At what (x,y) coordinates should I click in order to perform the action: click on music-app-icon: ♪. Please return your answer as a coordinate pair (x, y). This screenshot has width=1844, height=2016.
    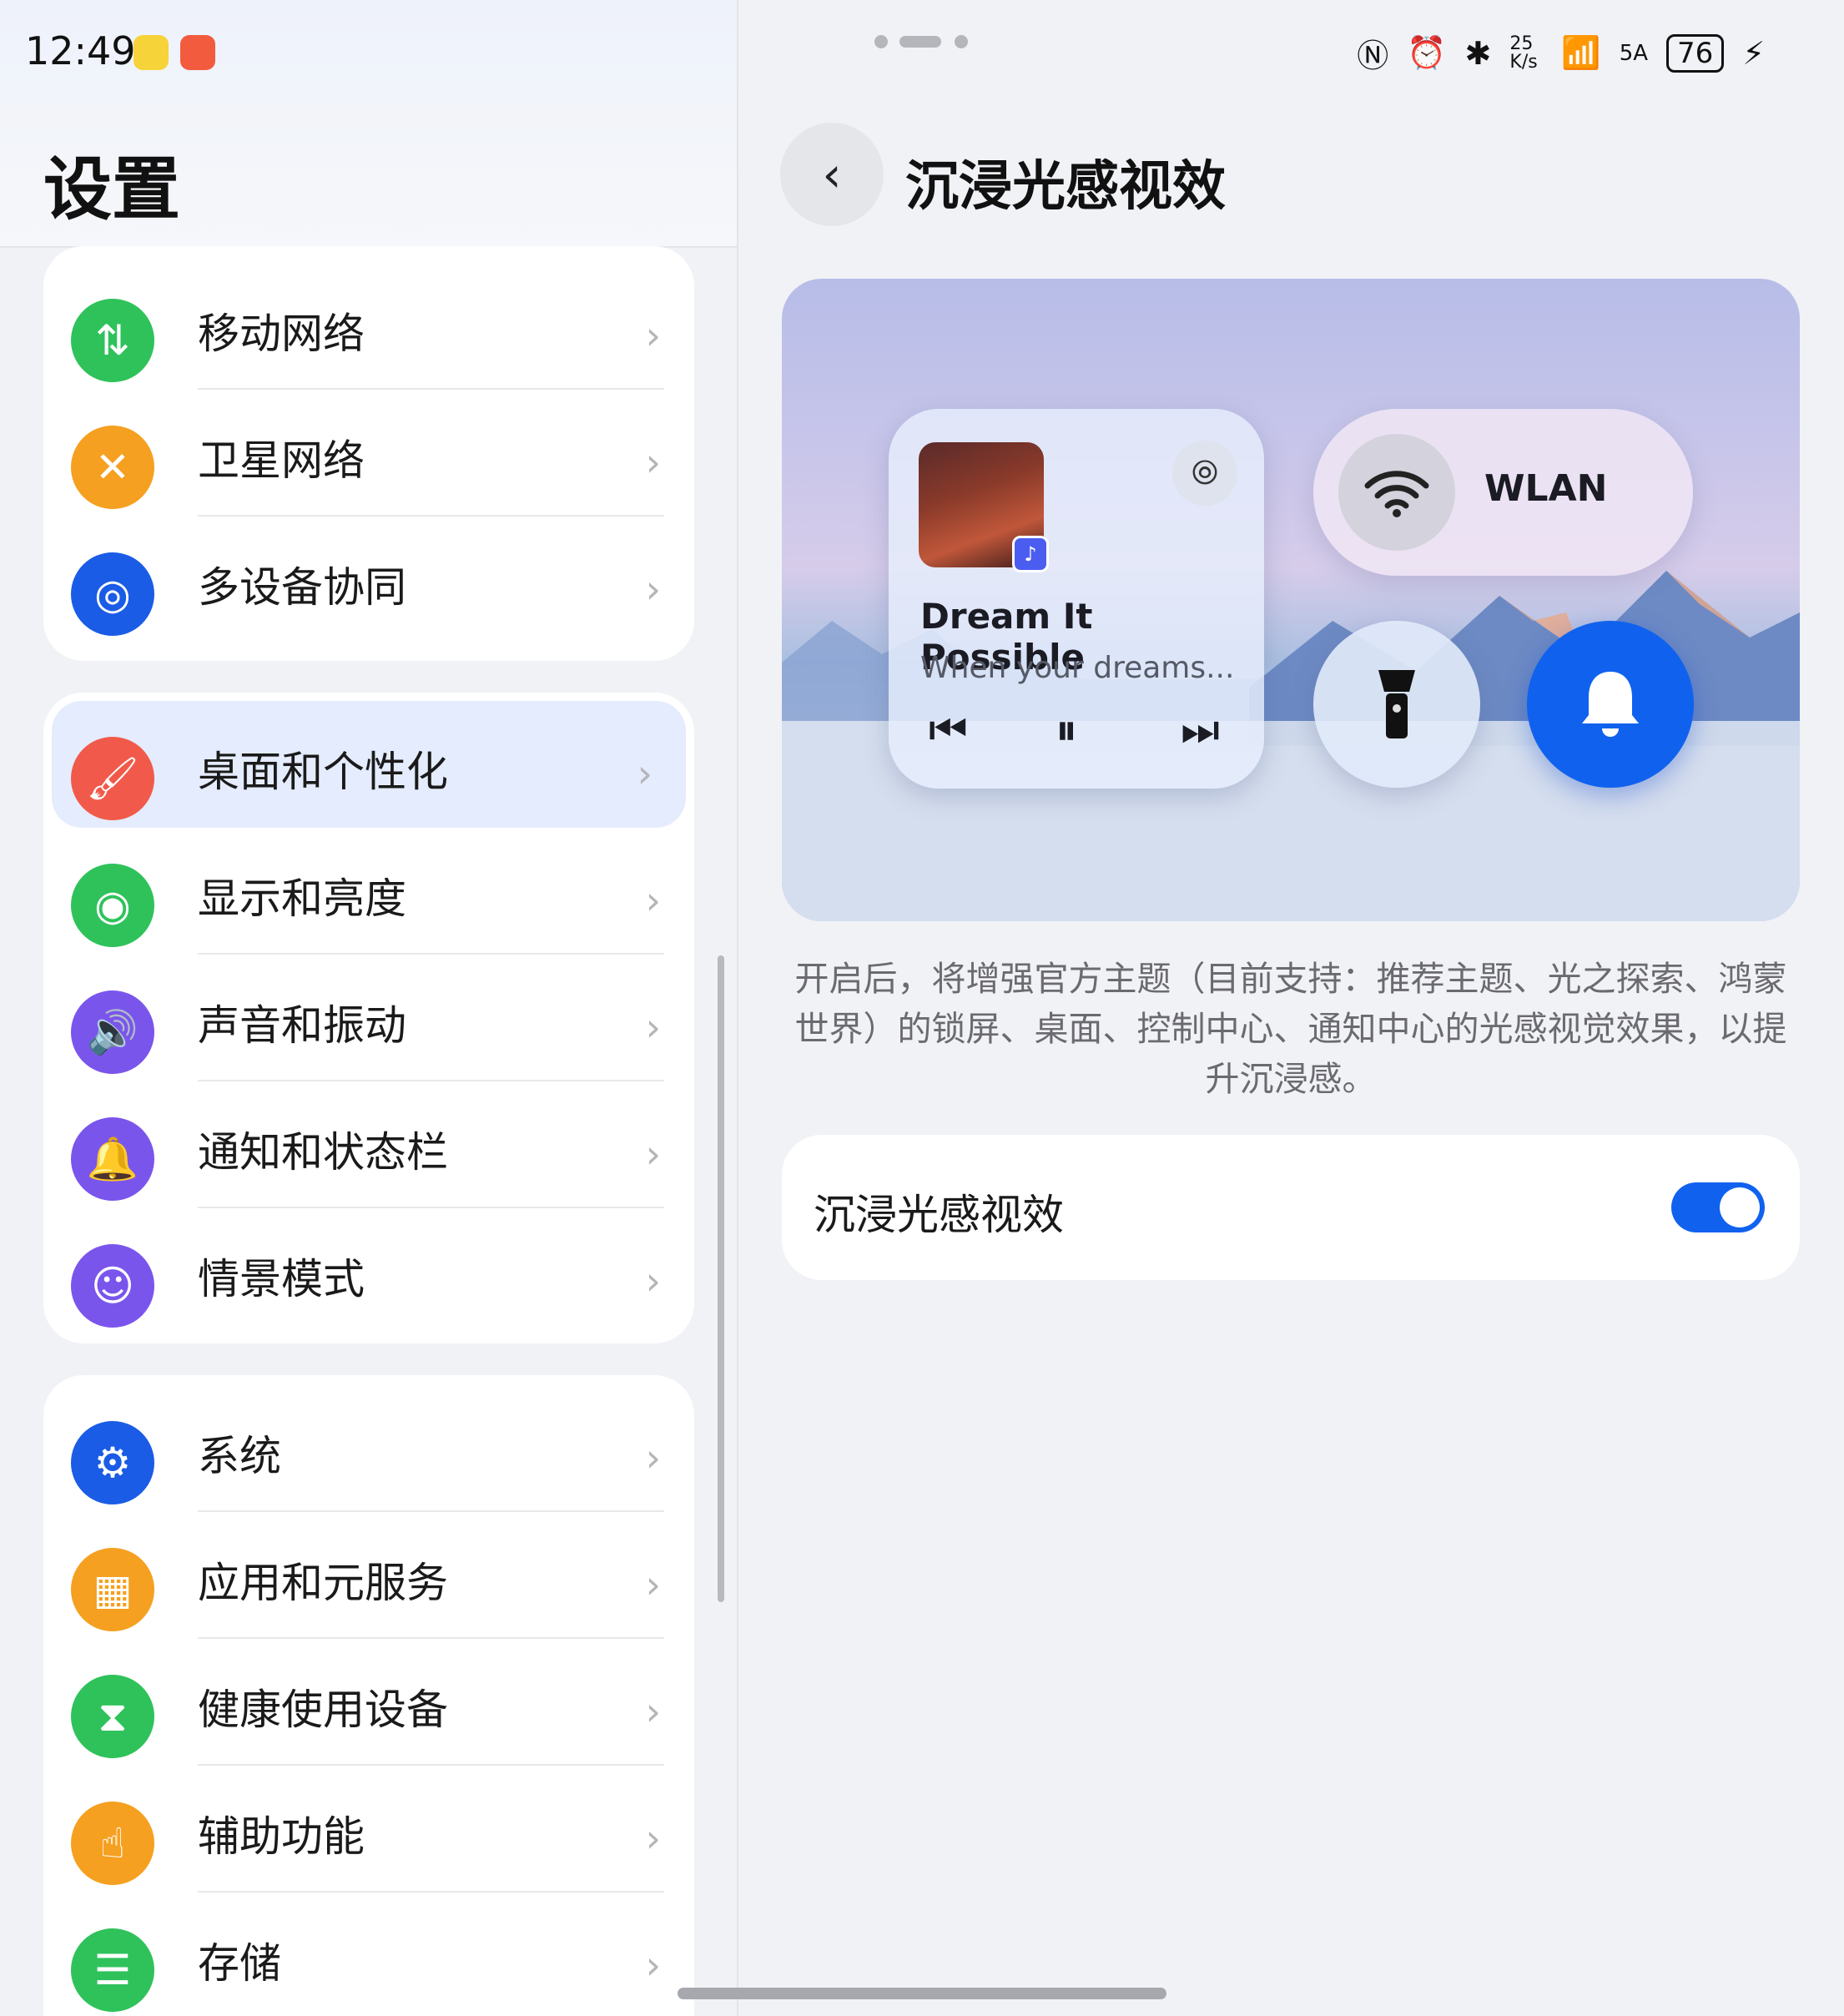
    Looking at the image, I should click on (1030, 554).